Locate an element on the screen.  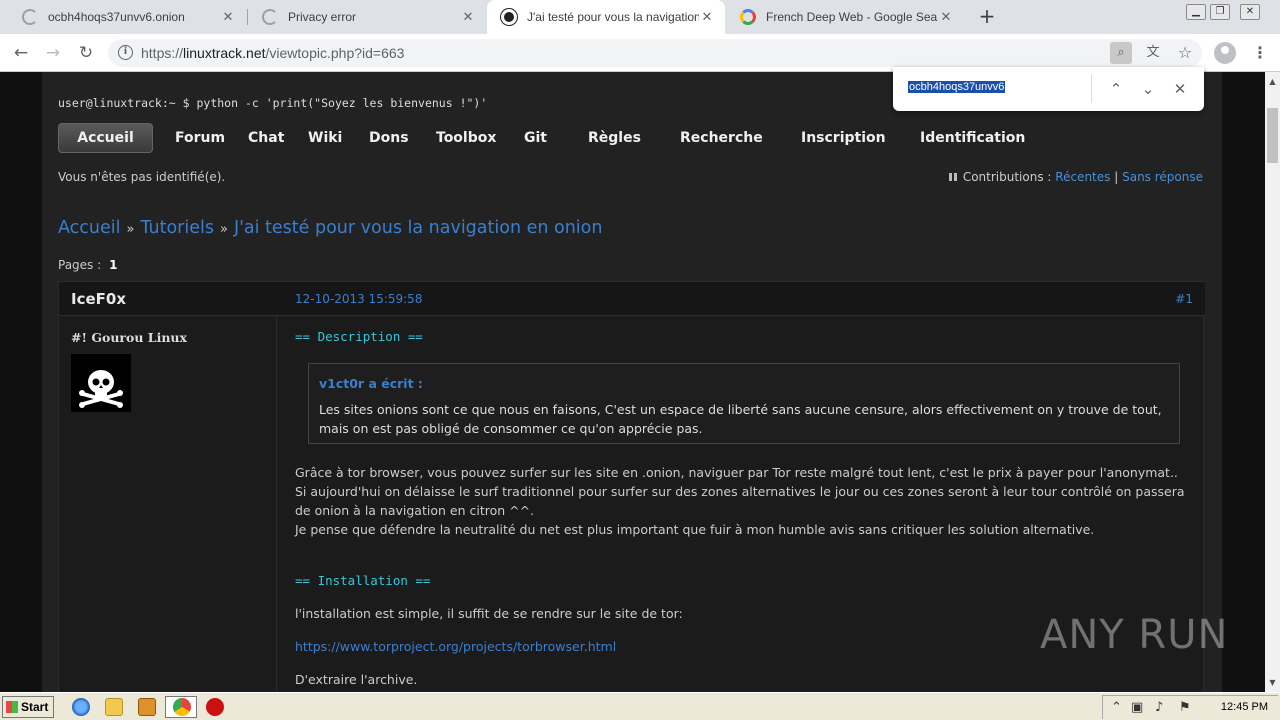
menu-item-chat: Chat is located at coordinates (266, 138).